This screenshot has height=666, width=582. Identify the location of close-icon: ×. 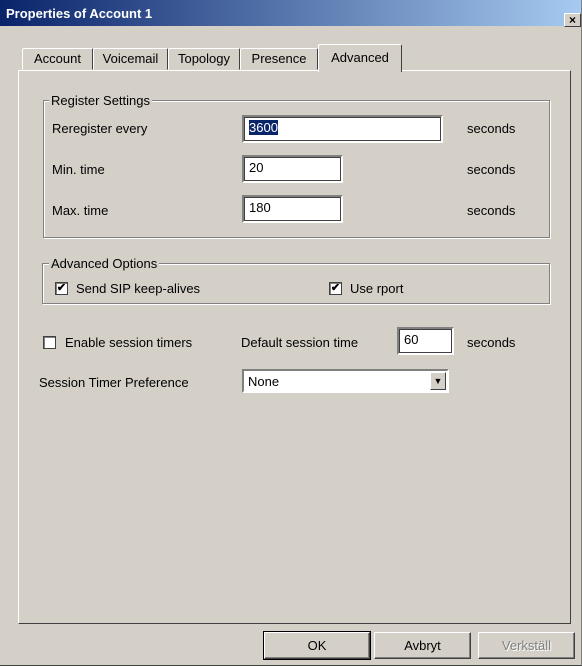
(572, 20).